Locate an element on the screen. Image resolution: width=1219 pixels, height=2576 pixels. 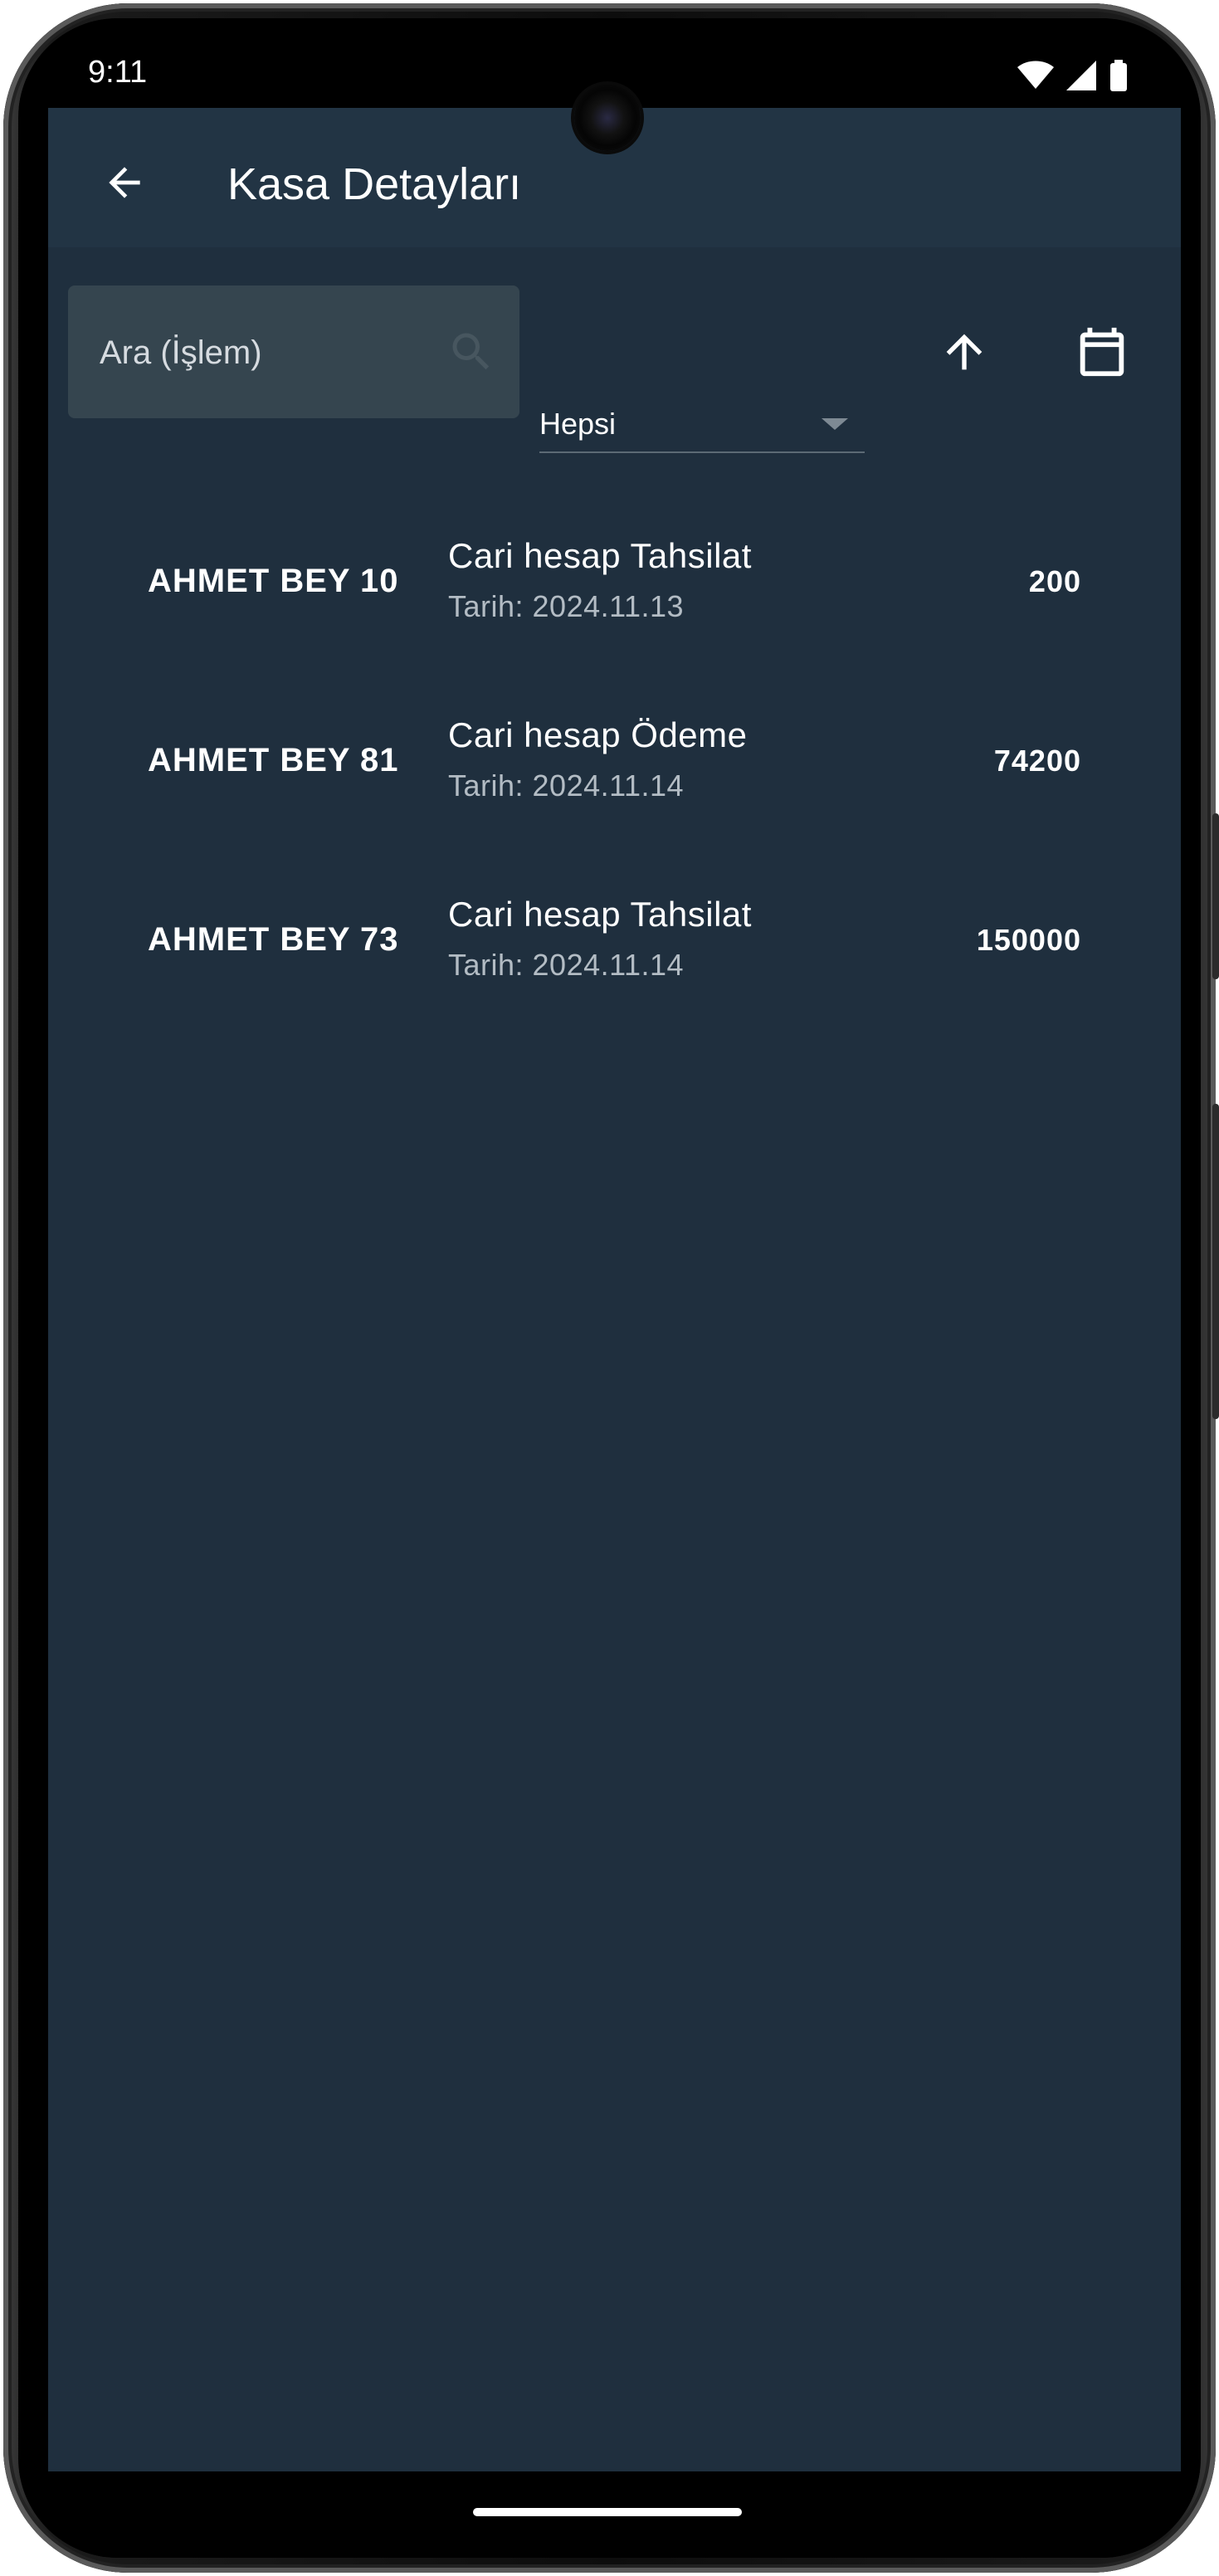
transaction-name: AHMET BEY 73 is located at coordinates (274, 940).